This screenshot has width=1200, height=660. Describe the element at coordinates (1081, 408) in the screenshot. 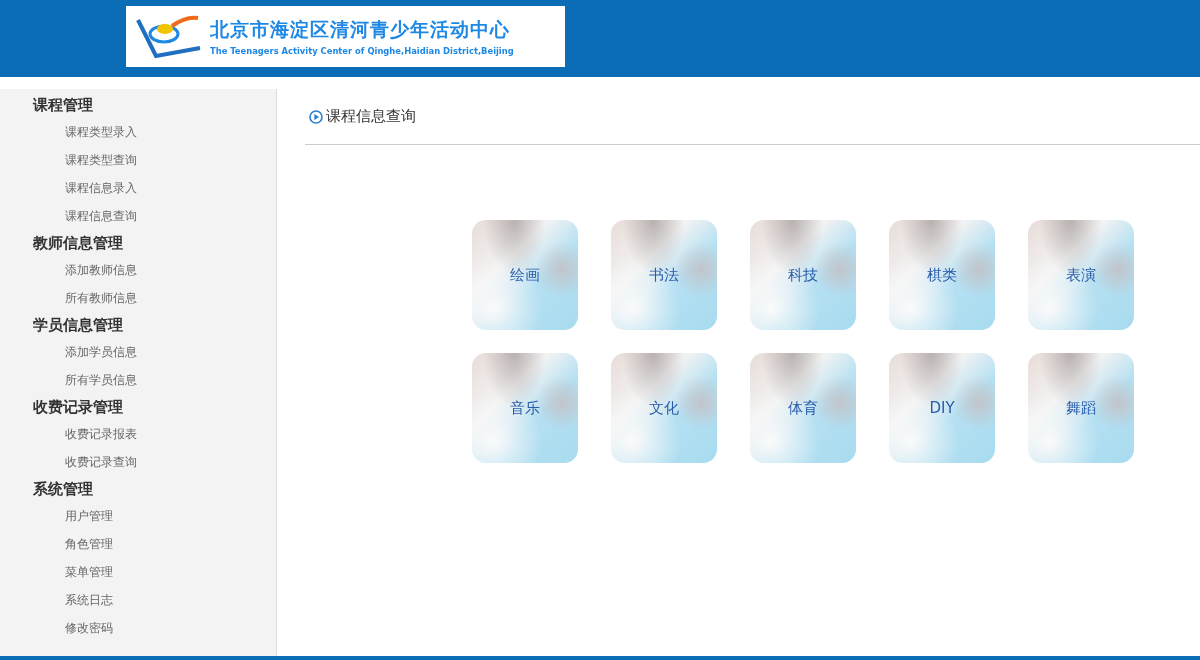

I see `category-tile: 舞蹈` at that location.